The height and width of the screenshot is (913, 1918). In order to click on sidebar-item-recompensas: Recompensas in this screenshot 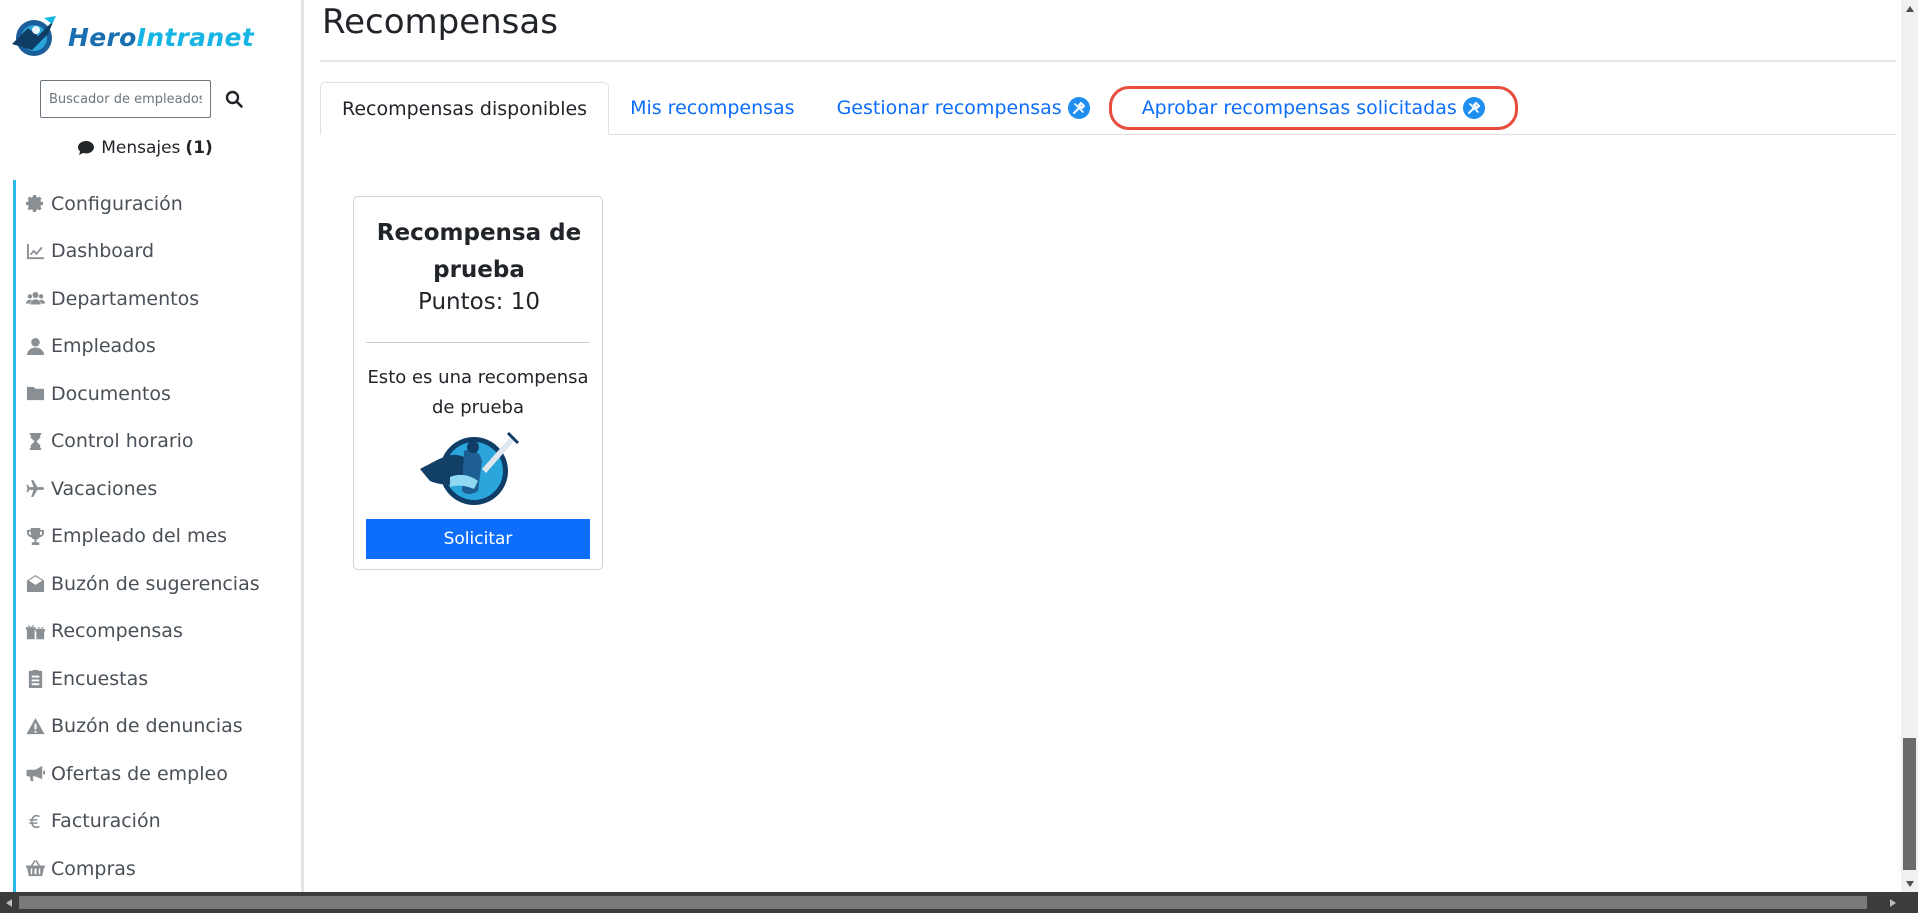, I will do `click(157, 631)`.